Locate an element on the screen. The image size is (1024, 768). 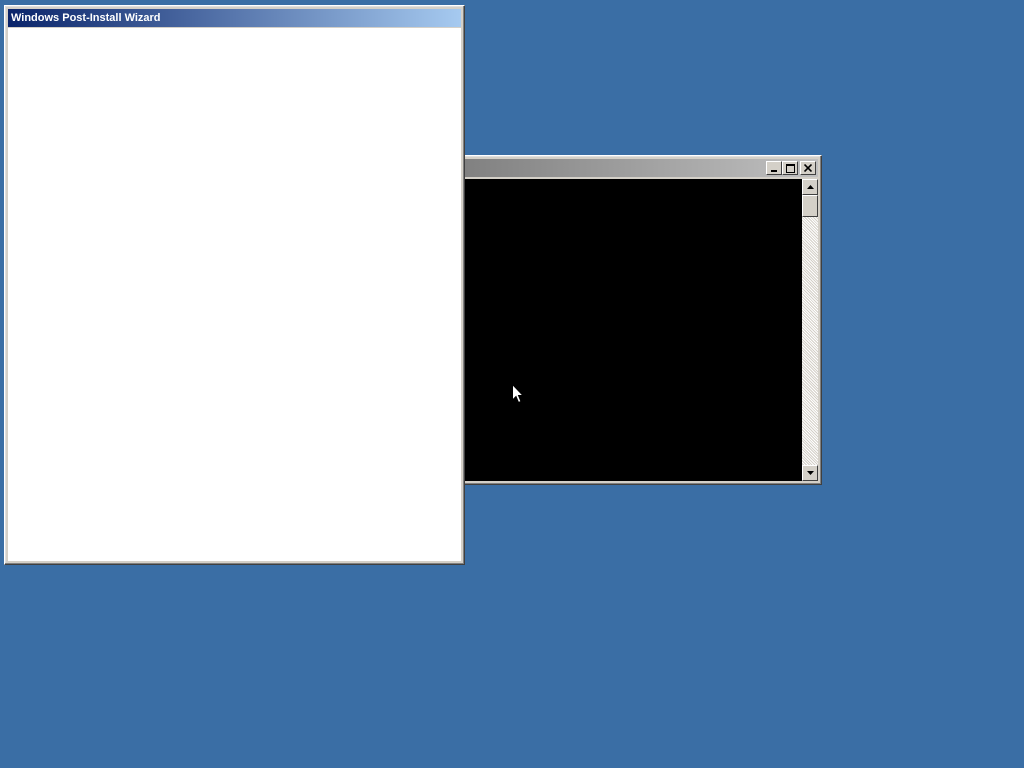
arrow-pointer-icon is located at coordinates (518, 394).